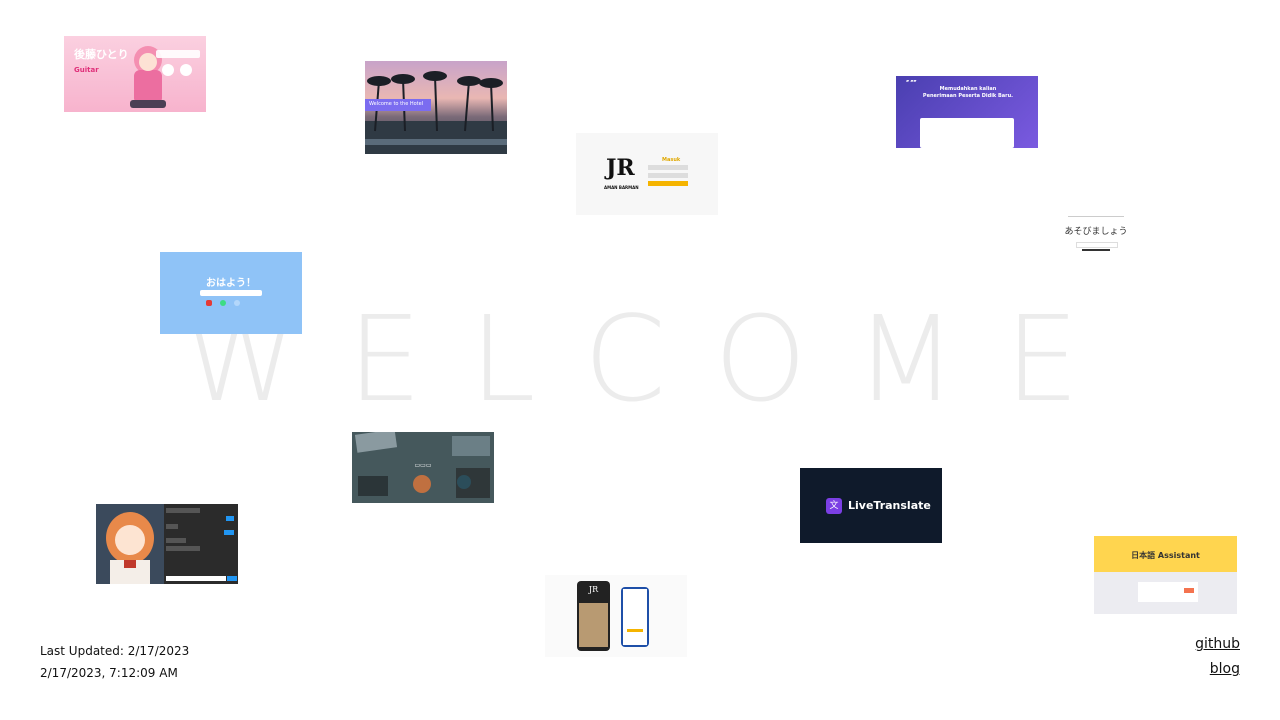 This screenshot has width=1280, height=720. Describe the element at coordinates (167, 544) in the screenshot. I see `project-thumbnail-chat` at that location.